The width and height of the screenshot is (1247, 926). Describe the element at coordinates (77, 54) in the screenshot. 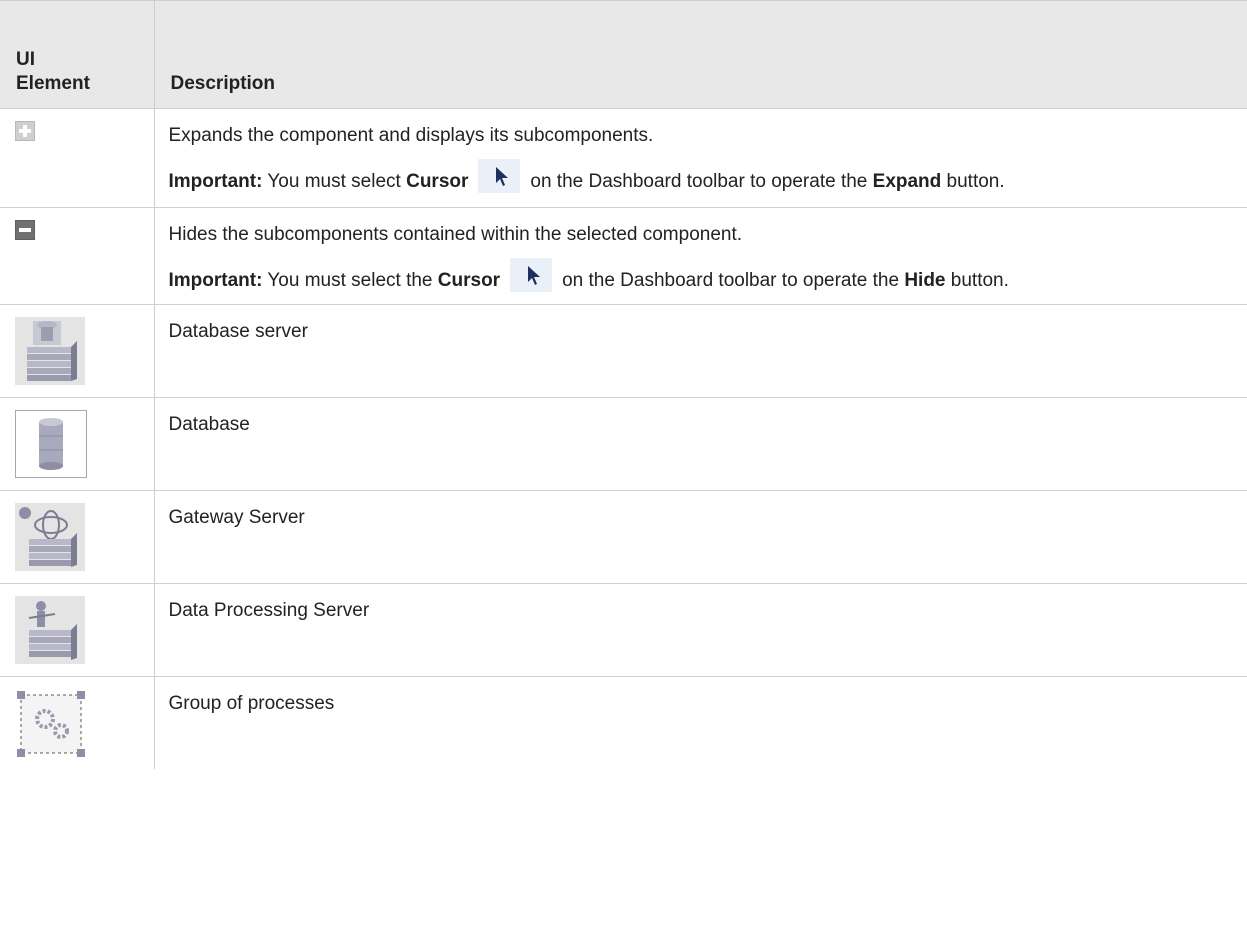

I see `header-ui-element: UI Element` at that location.